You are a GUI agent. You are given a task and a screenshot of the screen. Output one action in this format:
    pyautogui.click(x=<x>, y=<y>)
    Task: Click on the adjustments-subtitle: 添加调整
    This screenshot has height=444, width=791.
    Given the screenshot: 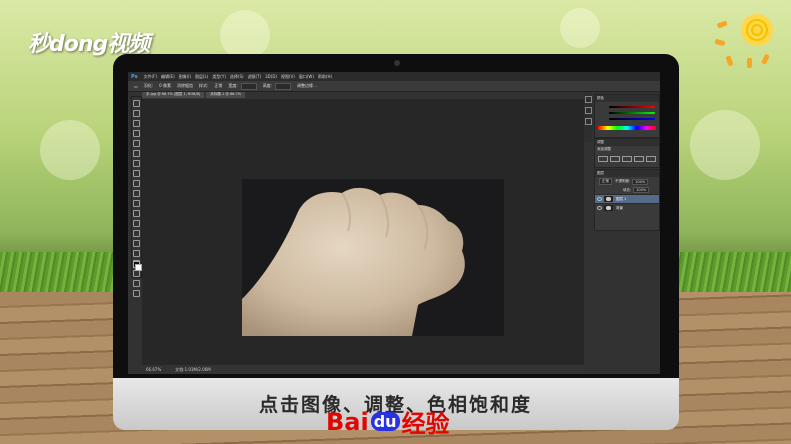 What is the action you would take?
    pyautogui.click(x=604, y=149)
    